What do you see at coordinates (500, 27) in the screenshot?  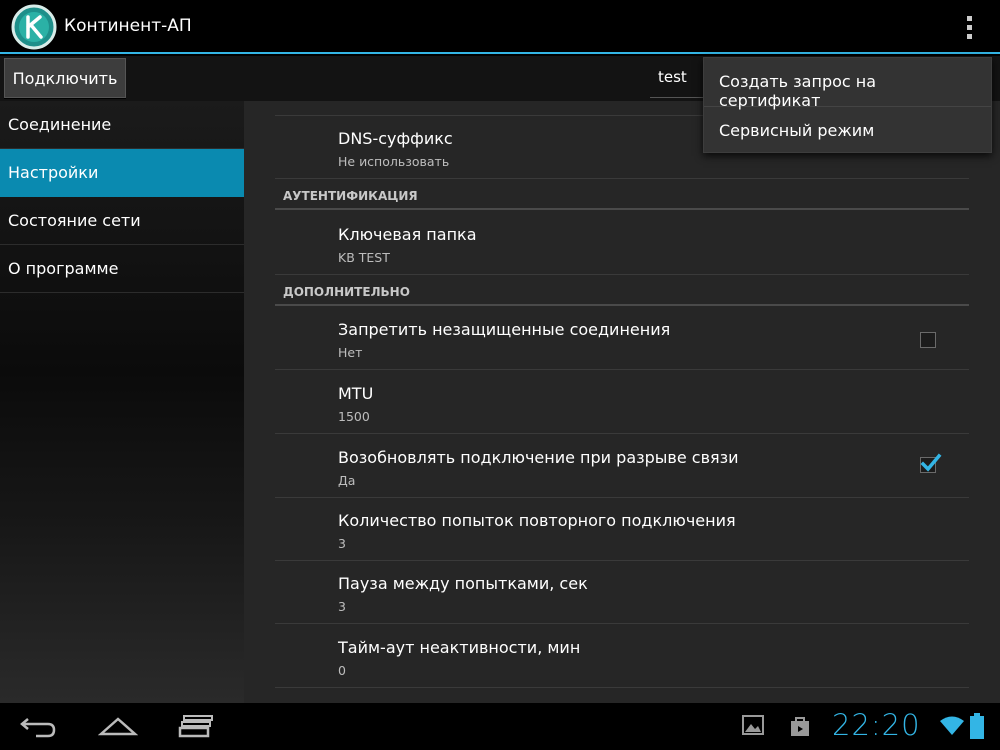 I see `action-bar: Континент-АП` at bounding box center [500, 27].